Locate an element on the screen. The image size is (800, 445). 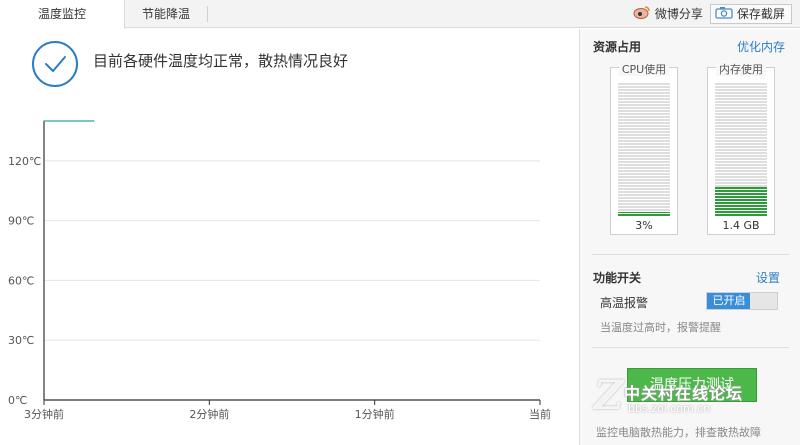
memory-usage-meter: 内存使用 1.4 GB is located at coordinates (741, 149).